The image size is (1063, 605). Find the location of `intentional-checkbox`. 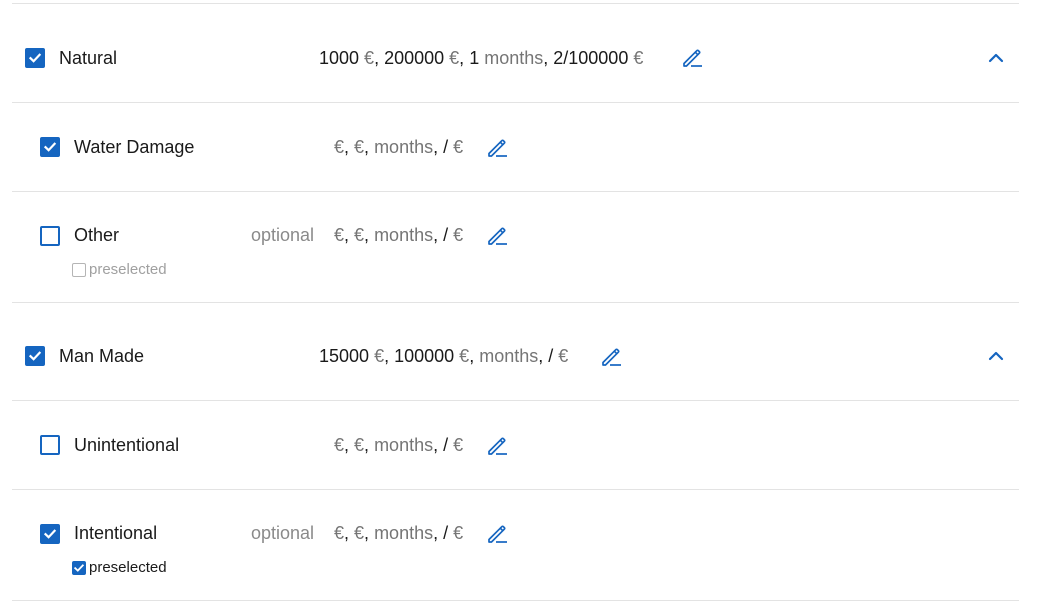

intentional-checkbox is located at coordinates (50, 534).